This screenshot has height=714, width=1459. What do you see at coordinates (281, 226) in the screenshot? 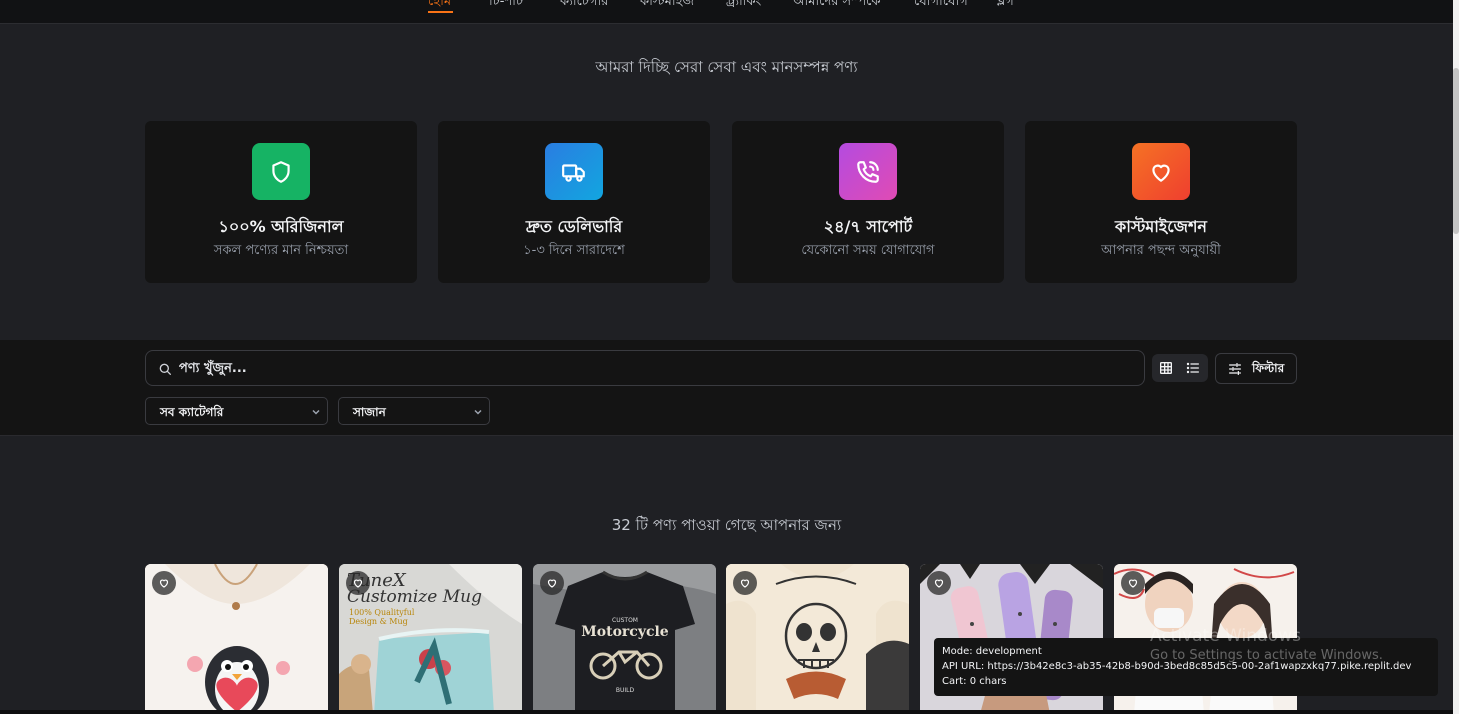
I see `feature-title: ১০০% অরিজিনাল` at bounding box center [281, 226].